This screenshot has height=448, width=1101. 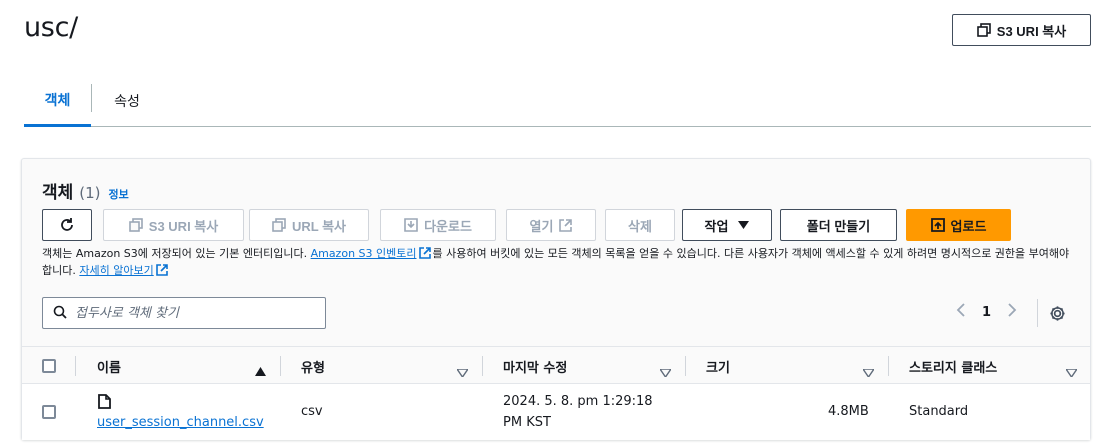 I want to click on download-icon, so click(x=411, y=225).